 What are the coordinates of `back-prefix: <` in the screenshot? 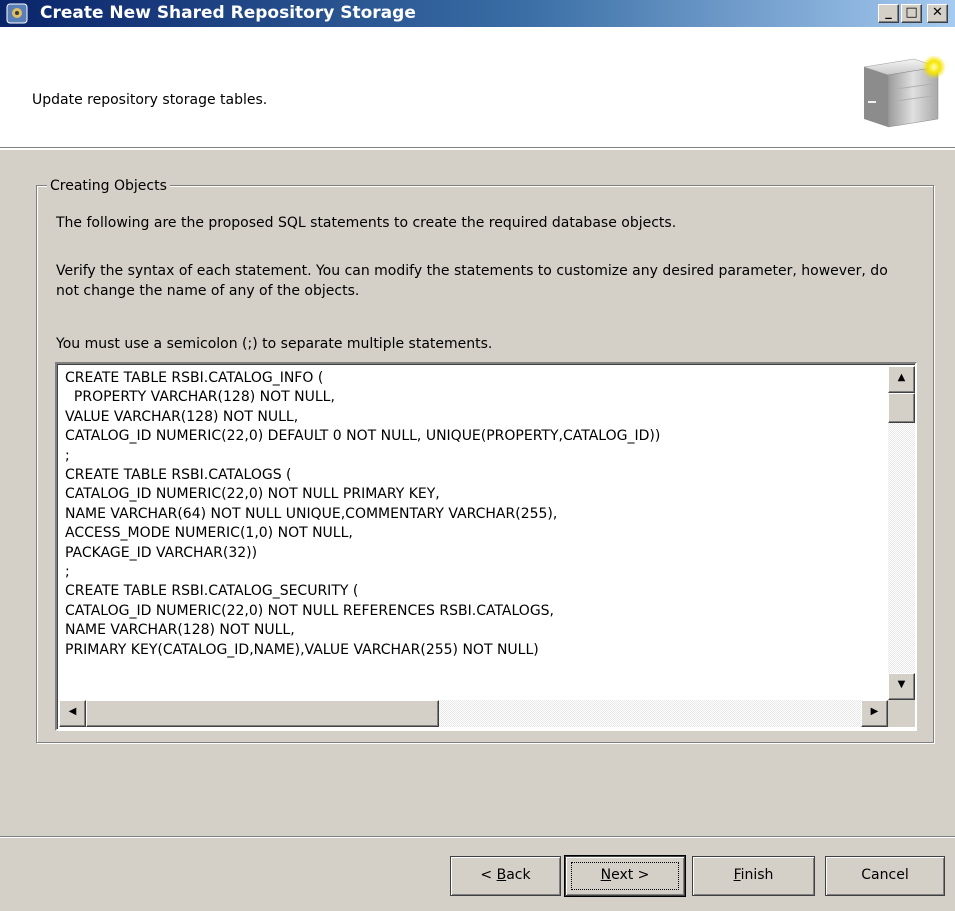 It's located at (488, 875).